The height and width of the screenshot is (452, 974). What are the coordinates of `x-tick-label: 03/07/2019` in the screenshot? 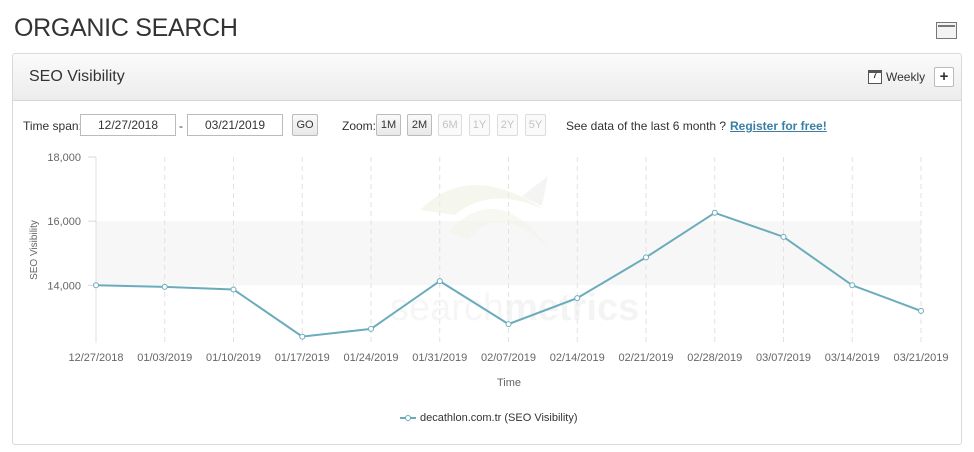 It's located at (783, 358).